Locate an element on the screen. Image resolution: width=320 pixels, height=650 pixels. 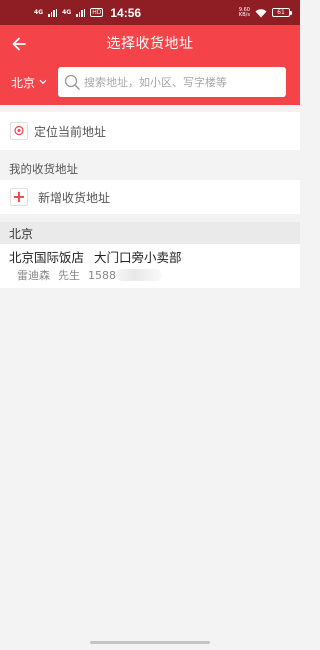
network-type-2: 4G is located at coordinates (67, 12).